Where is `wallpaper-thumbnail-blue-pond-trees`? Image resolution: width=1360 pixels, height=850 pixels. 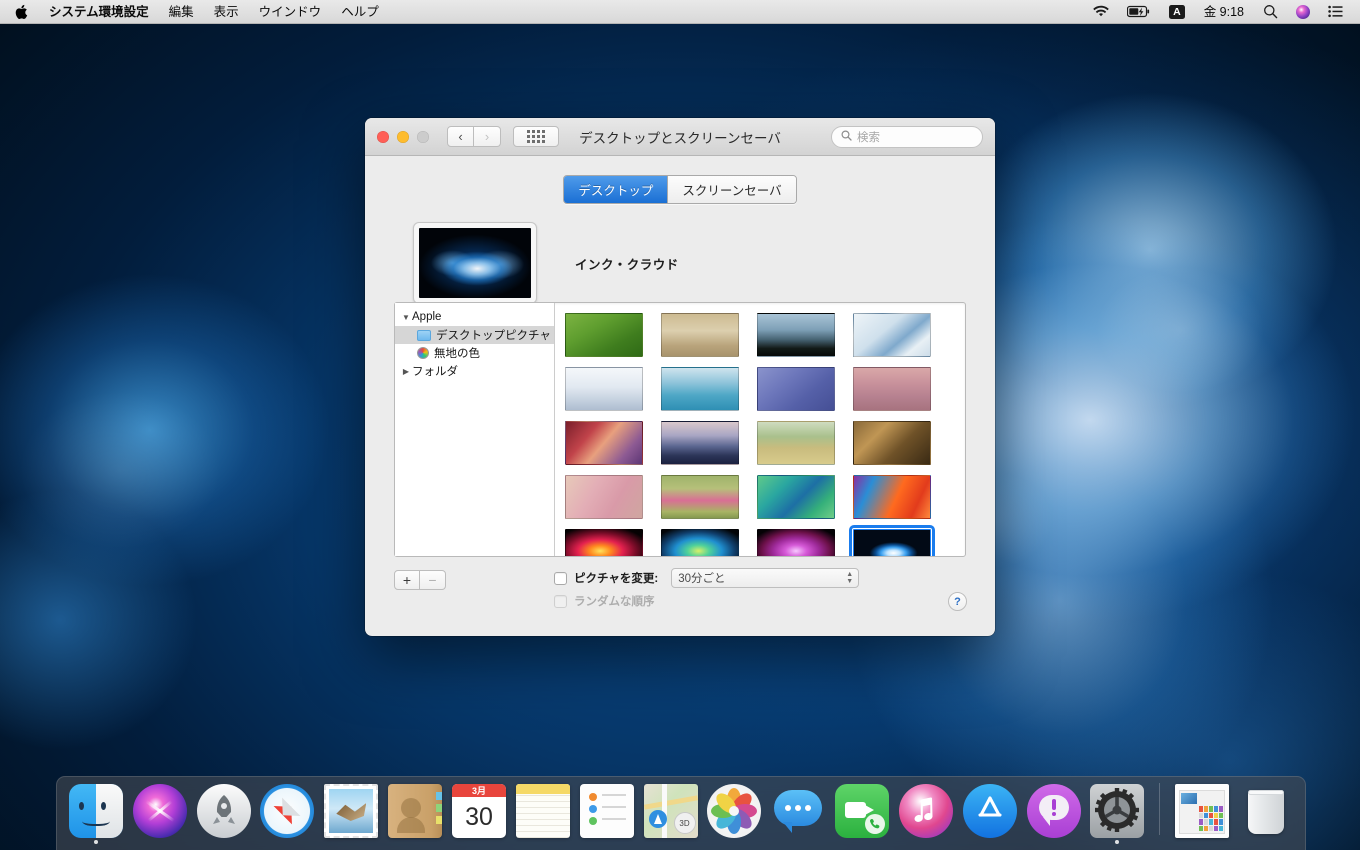 wallpaper-thumbnail-blue-pond-trees is located at coordinates (700, 389).